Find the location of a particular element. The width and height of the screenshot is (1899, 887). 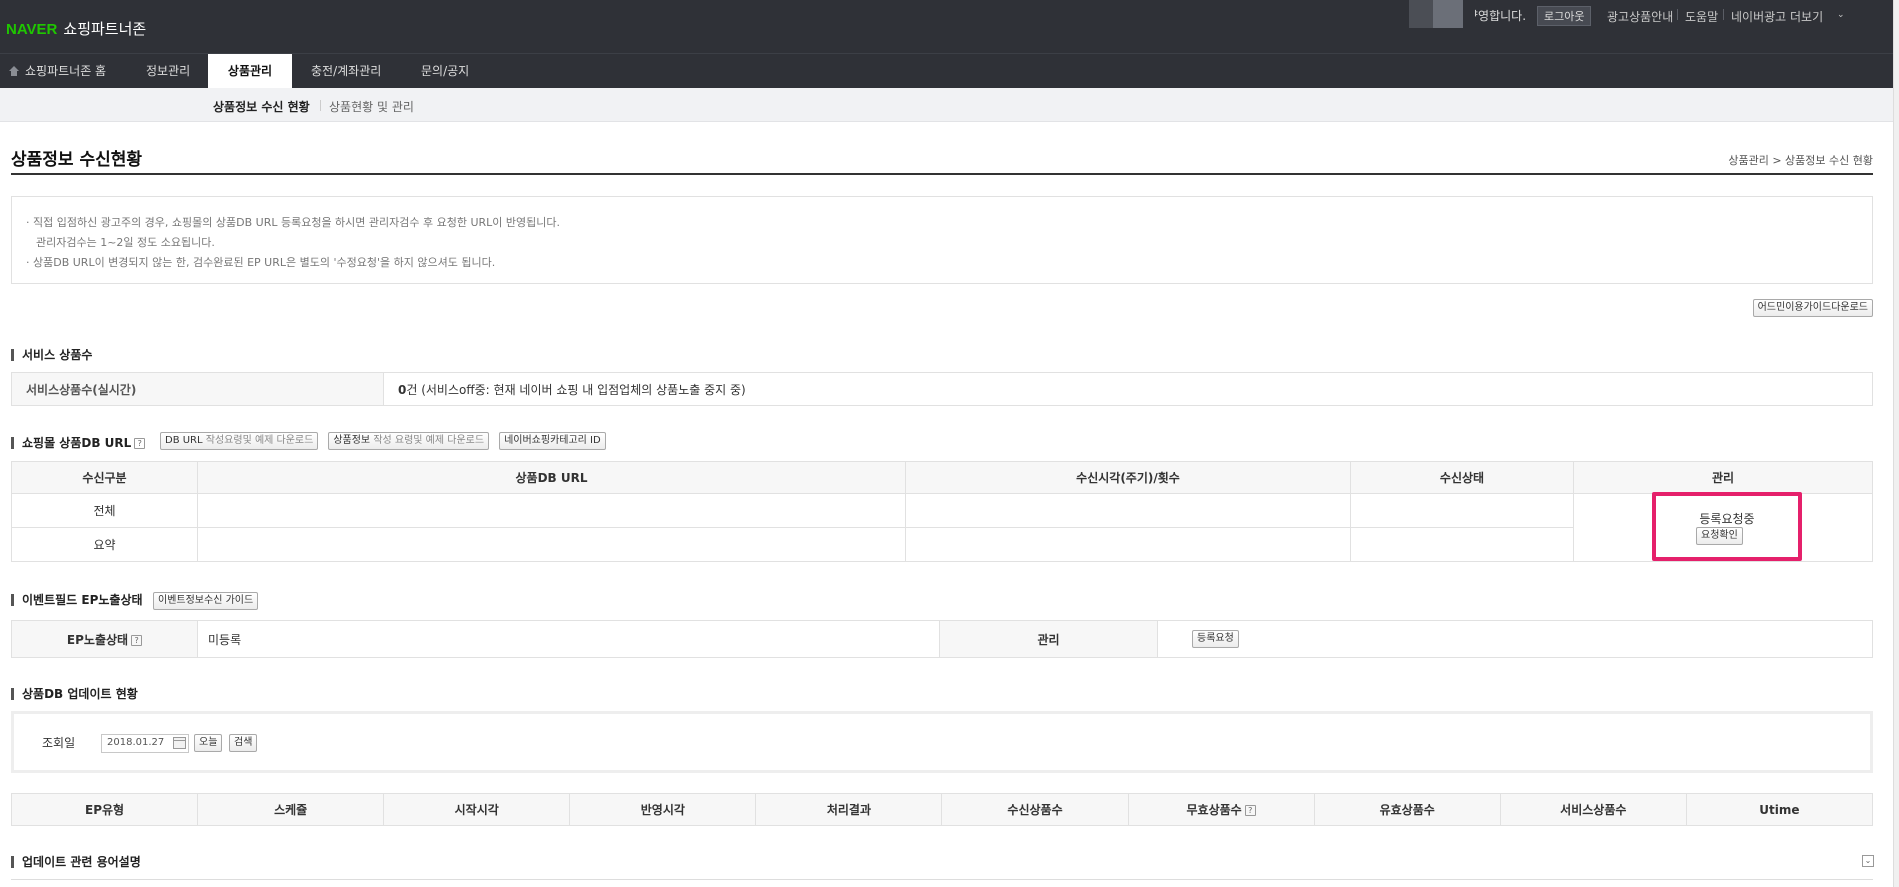

tab-notice: 문의/공지 is located at coordinates (445, 71).